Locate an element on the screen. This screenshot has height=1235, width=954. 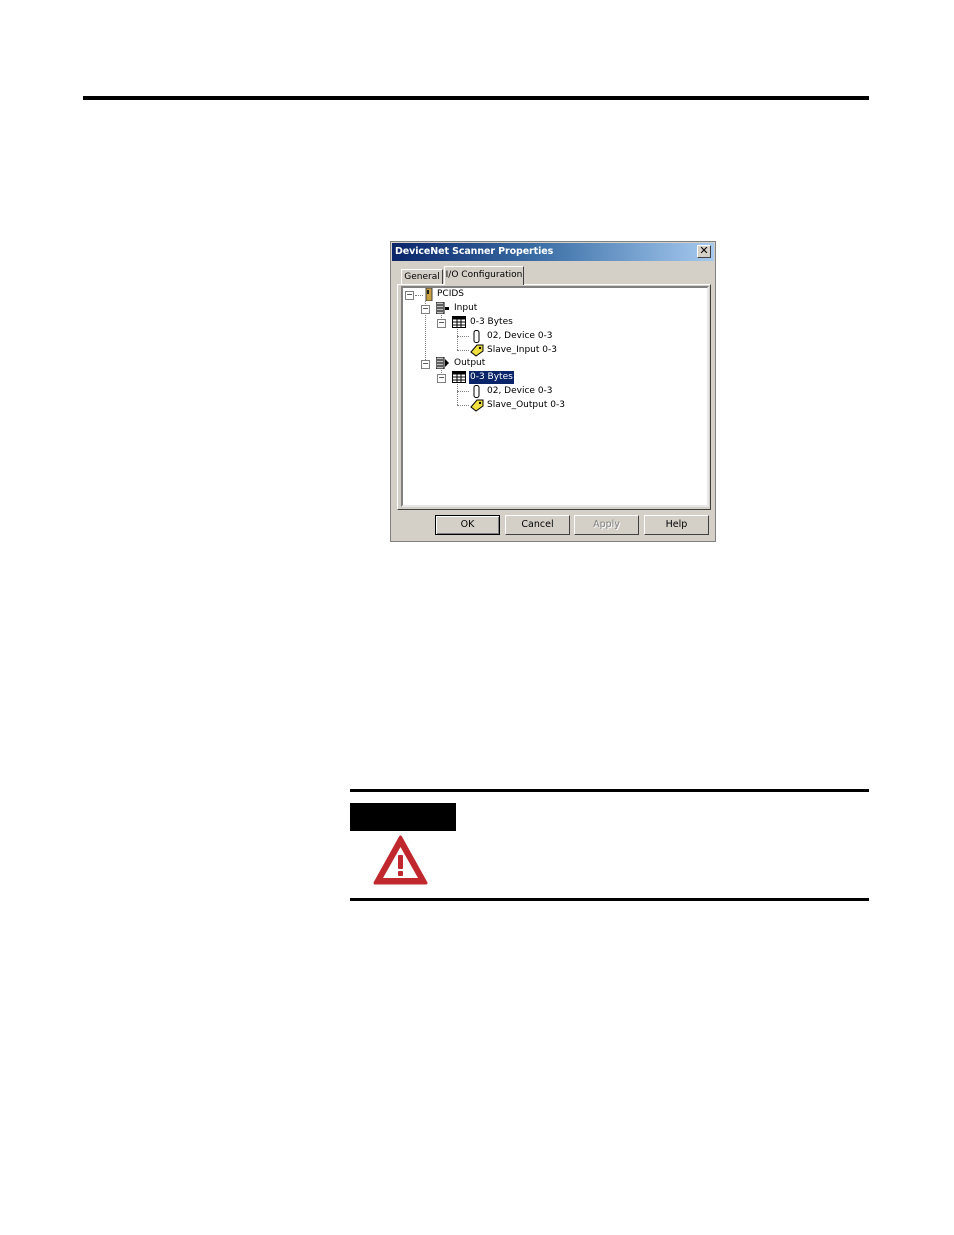
tree-node-input-bytes: 0-3 Bytes is located at coordinates (491, 322).